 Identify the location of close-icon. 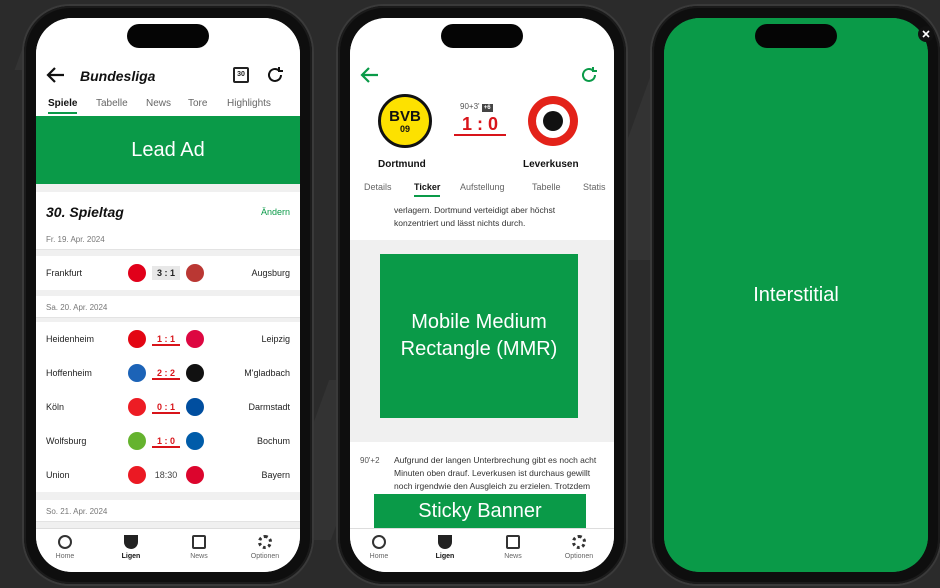
(926, 34).